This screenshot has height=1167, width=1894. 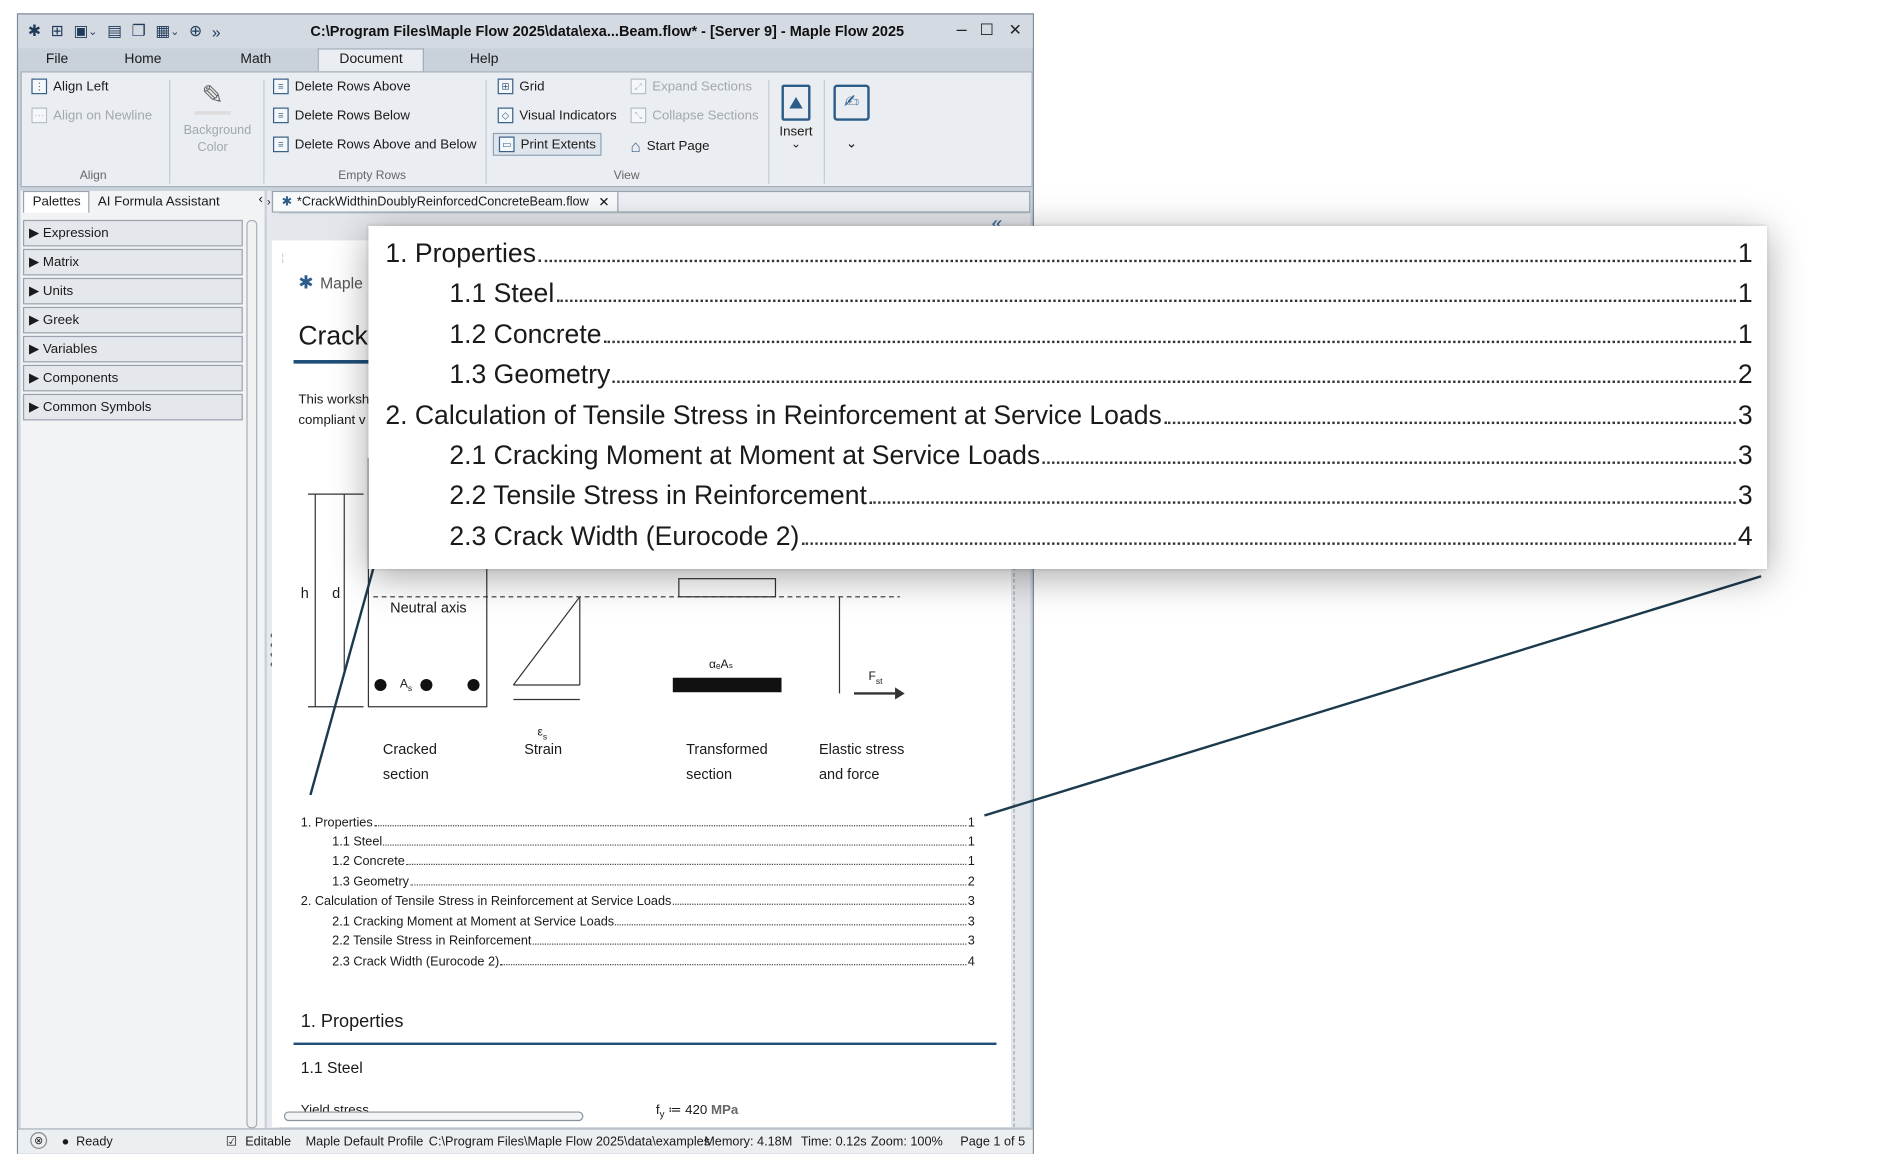 I want to click on palette-item-label: Common Symbols, so click(x=97, y=407).